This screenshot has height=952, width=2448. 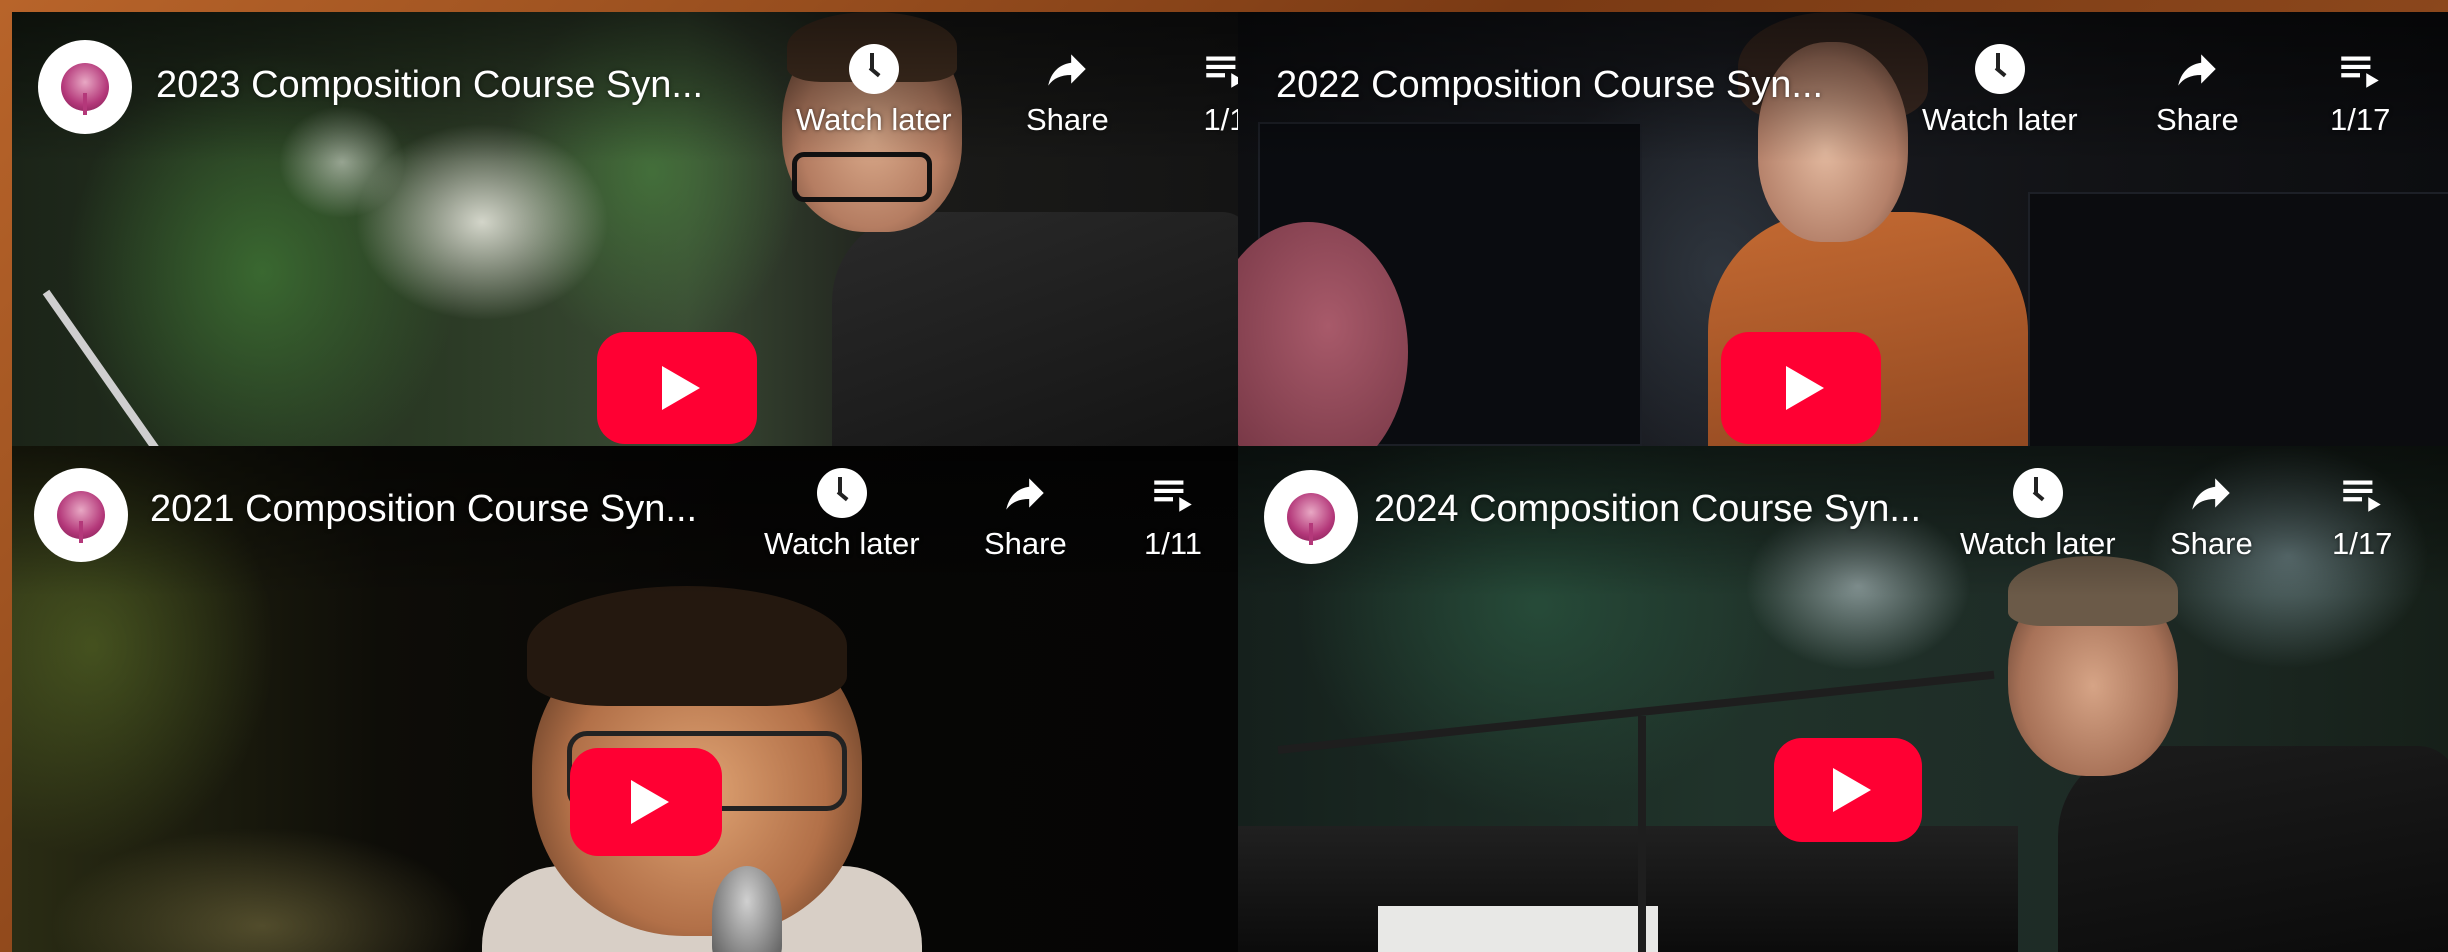 I want to click on playlist-counter: 1/1, so click(x=1220, y=119).